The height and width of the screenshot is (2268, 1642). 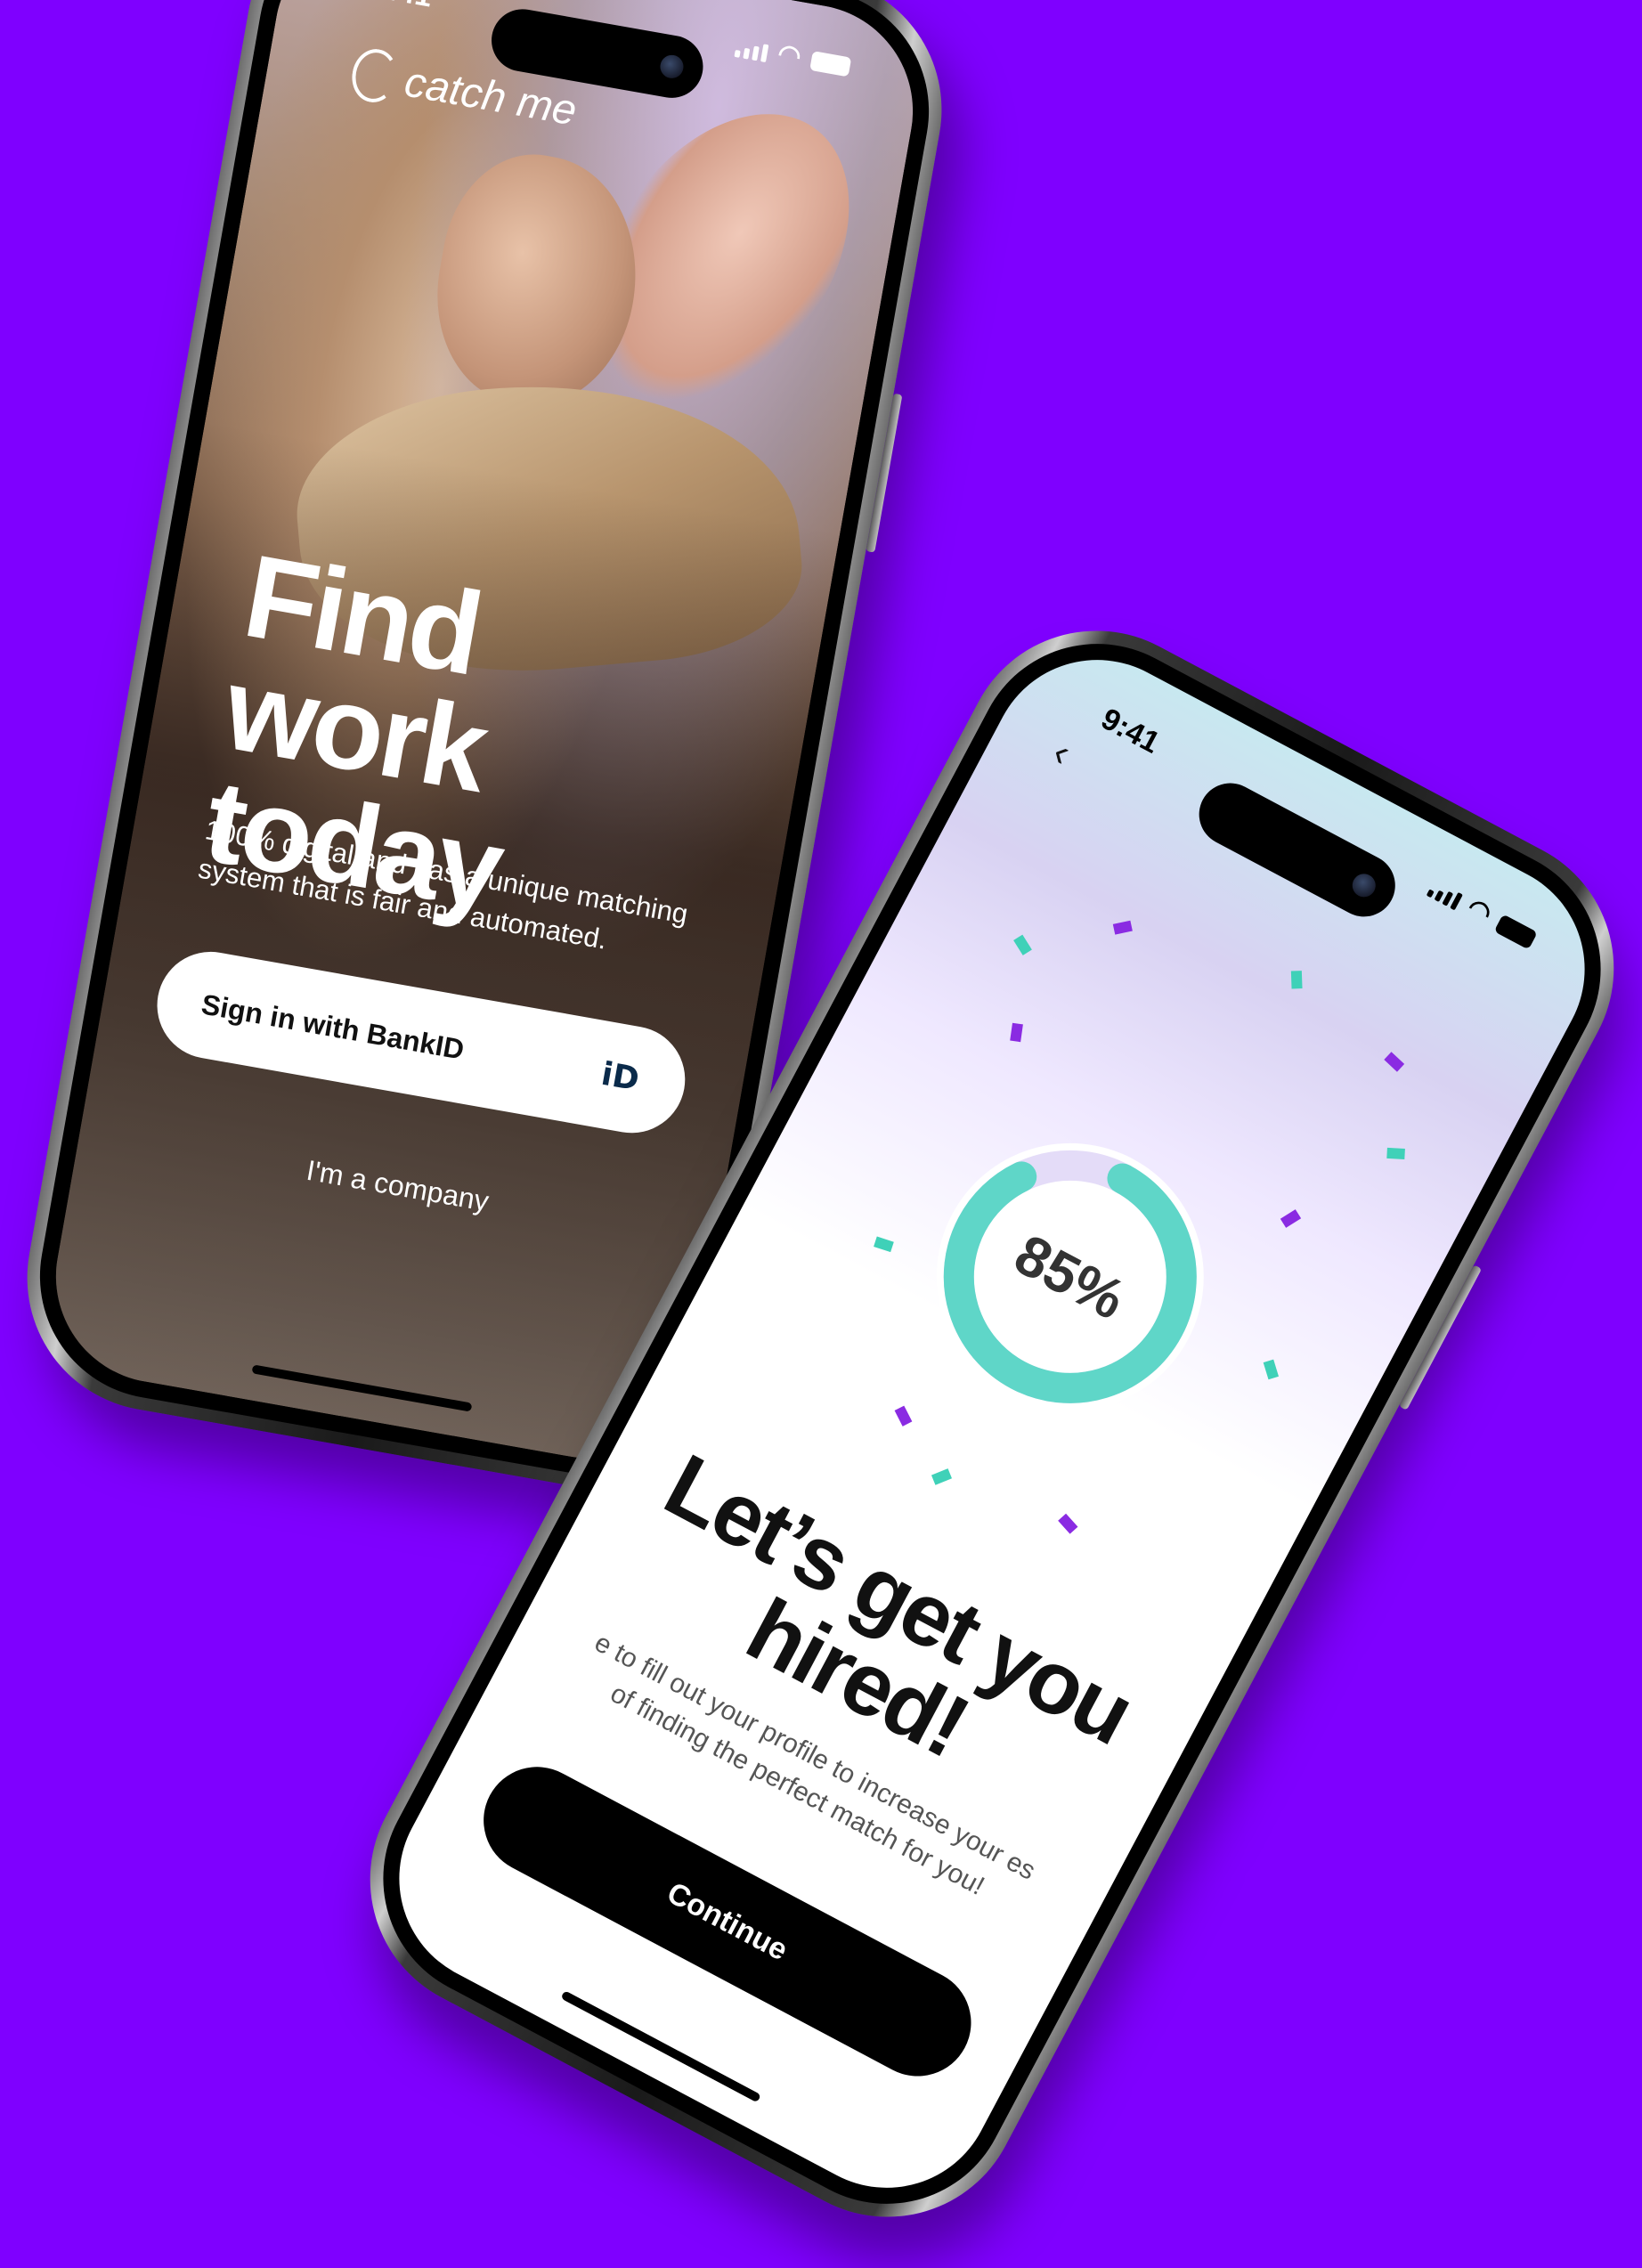 I want to click on status-icons: ◠, so click(x=1482, y=913).